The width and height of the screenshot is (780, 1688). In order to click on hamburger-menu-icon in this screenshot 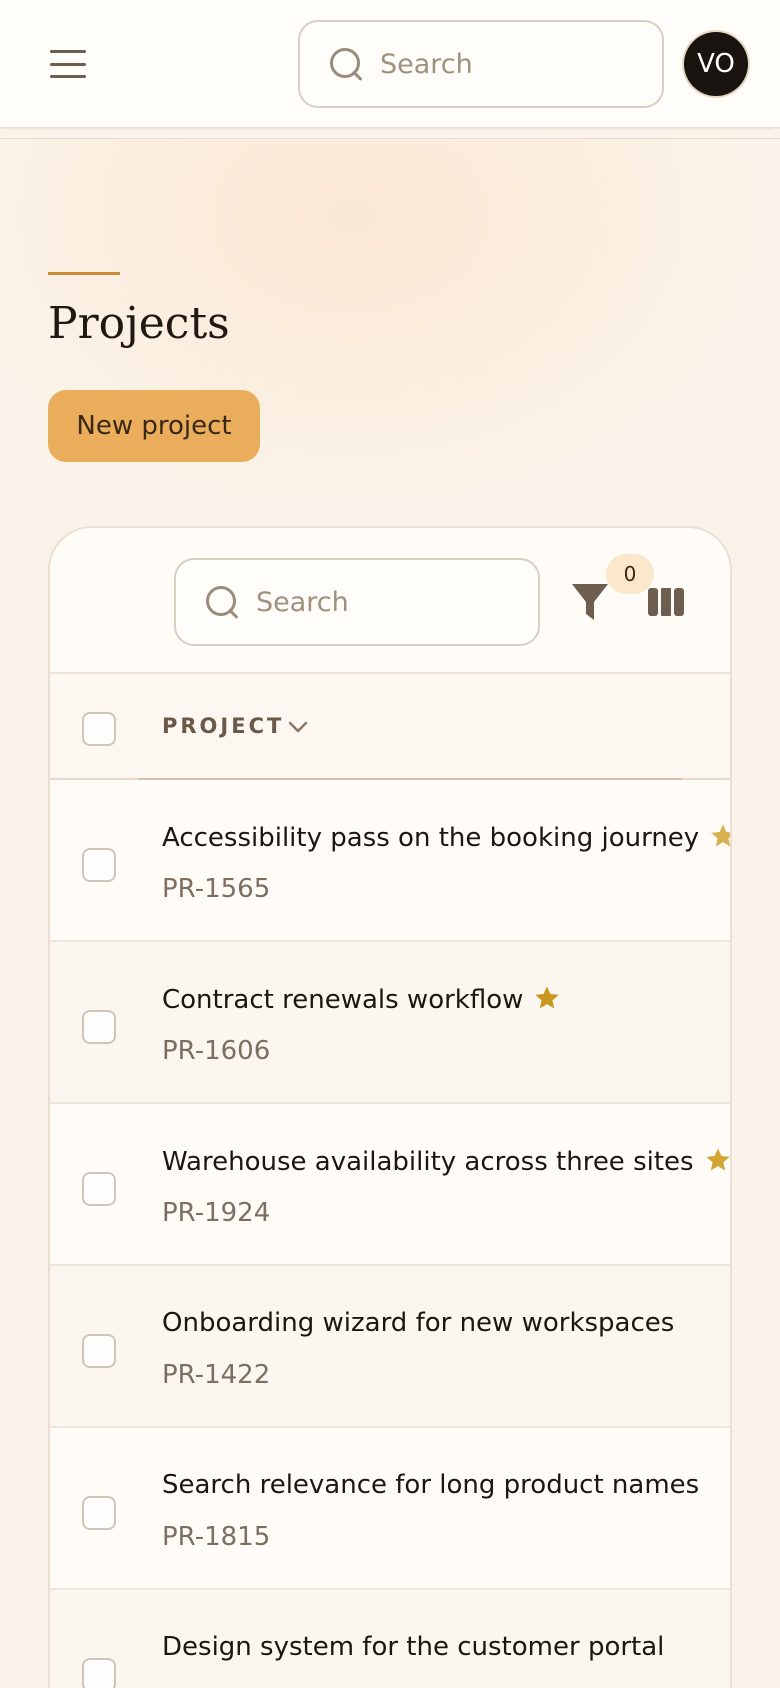, I will do `click(68, 64)`.